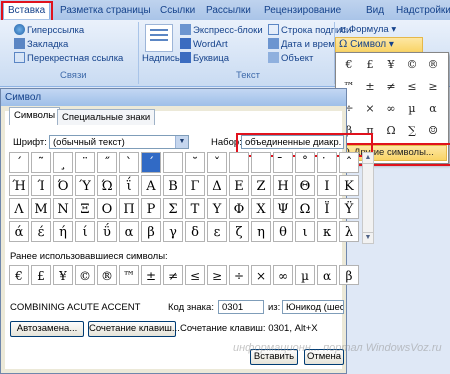 This screenshot has width=450, height=374. I want to click on recent-symbol-cell: ¥, so click(63, 275).